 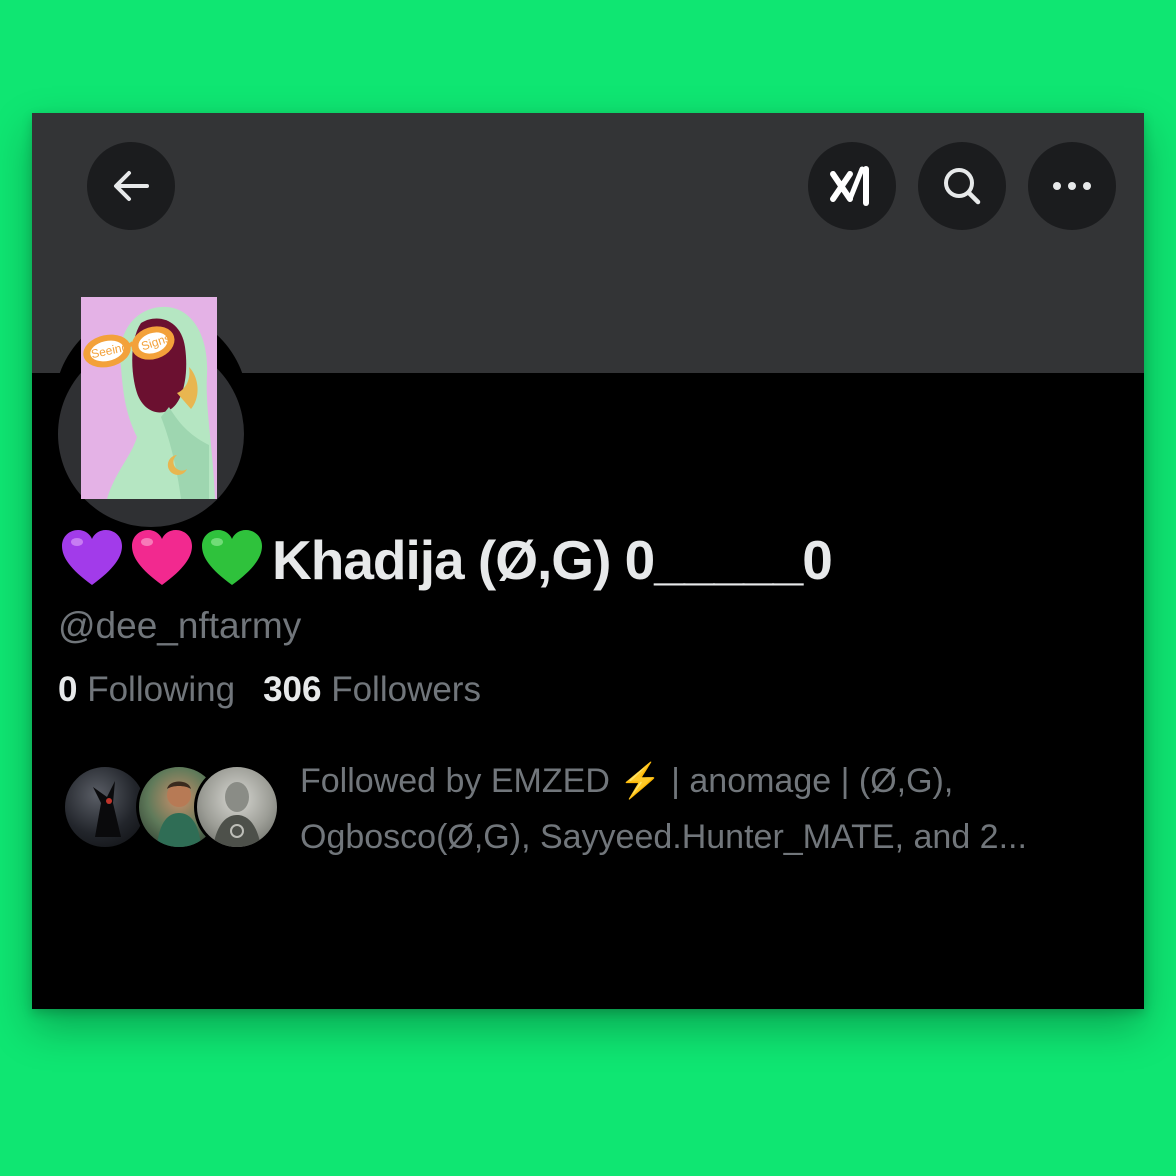 What do you see at coordinates (406, 689) in the screenshot?
I see `followers-label: Followers` at bounding box center [406, 689].